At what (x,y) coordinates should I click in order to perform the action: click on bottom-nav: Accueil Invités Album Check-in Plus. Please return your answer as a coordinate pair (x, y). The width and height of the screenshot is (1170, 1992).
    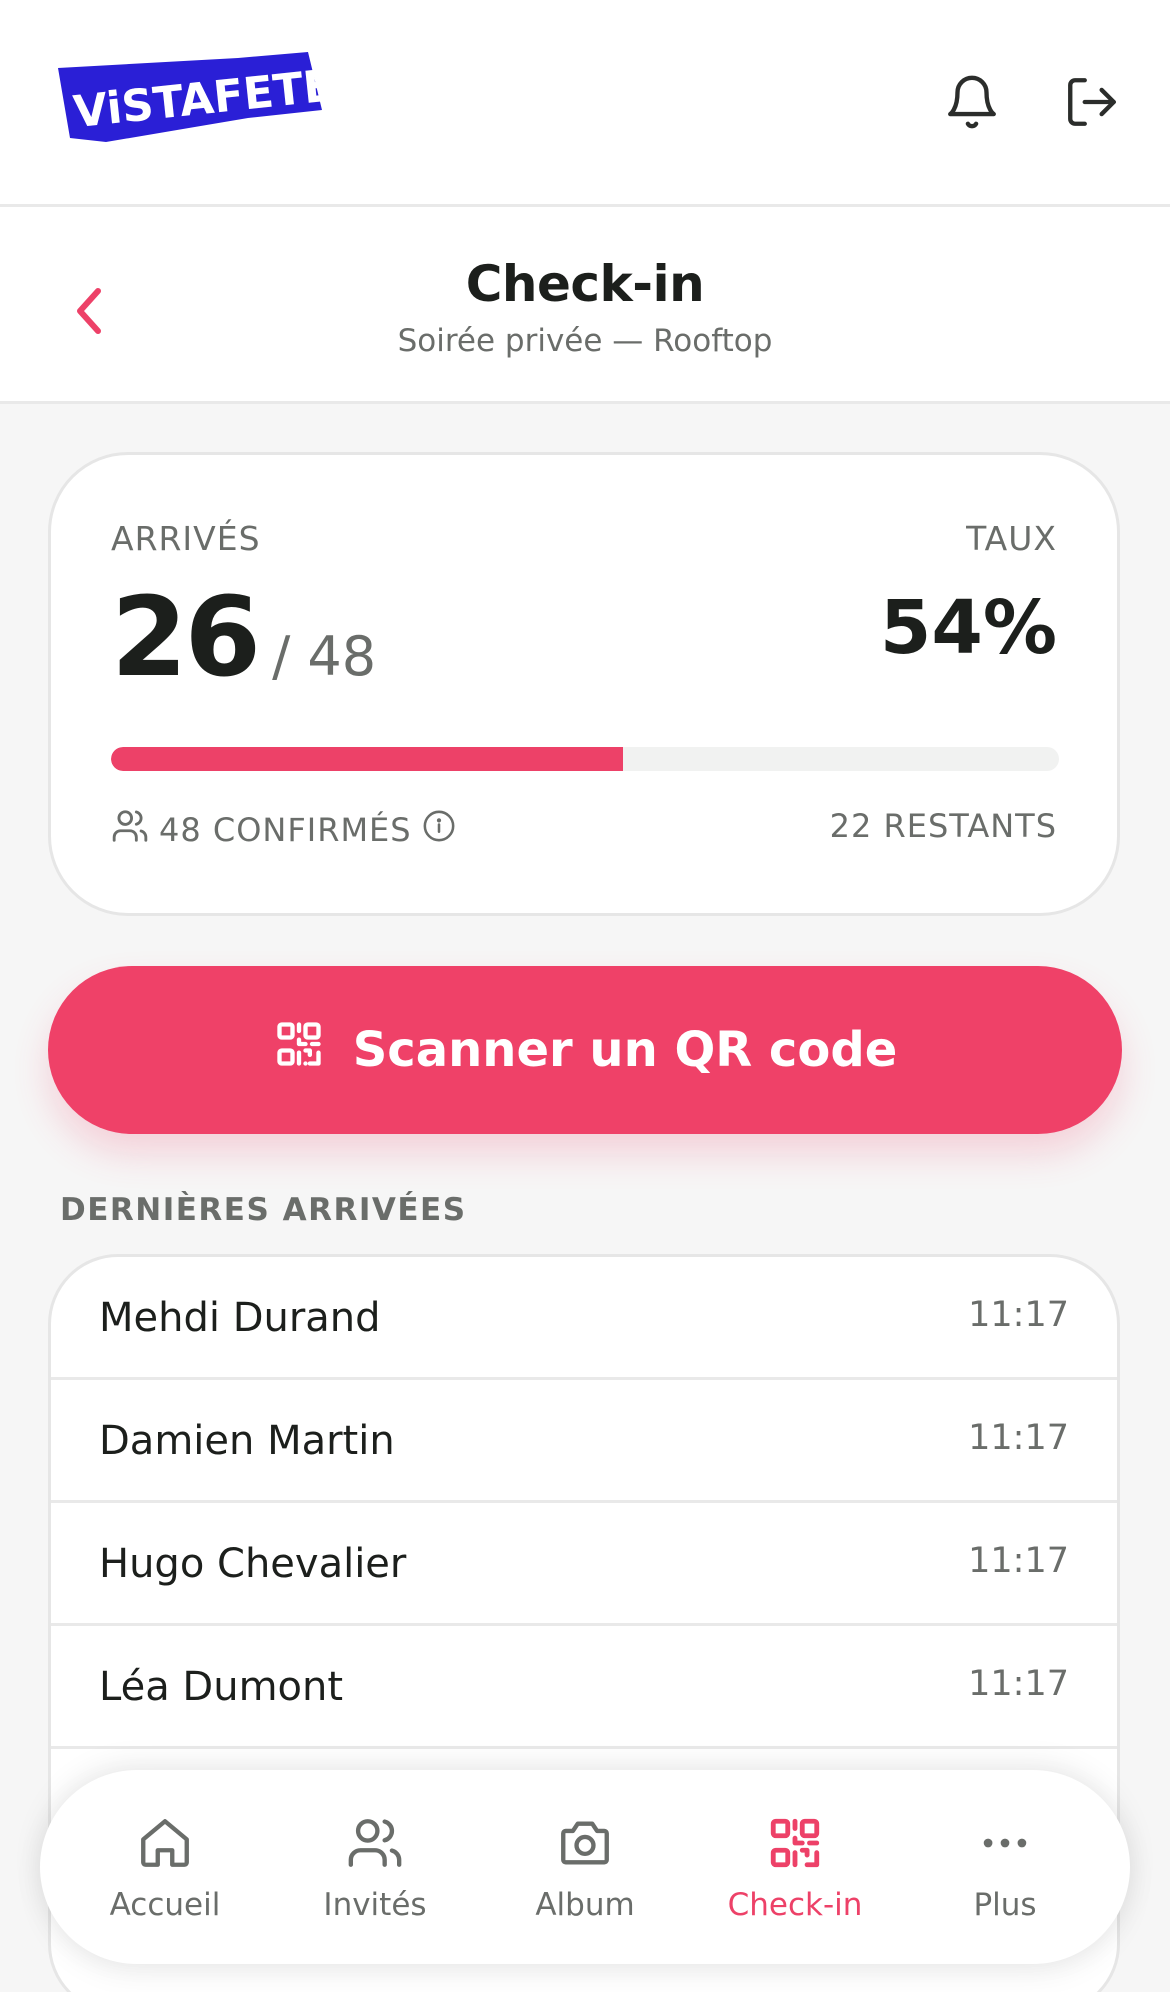
    Looking at the image, I should click on (585, 1867).